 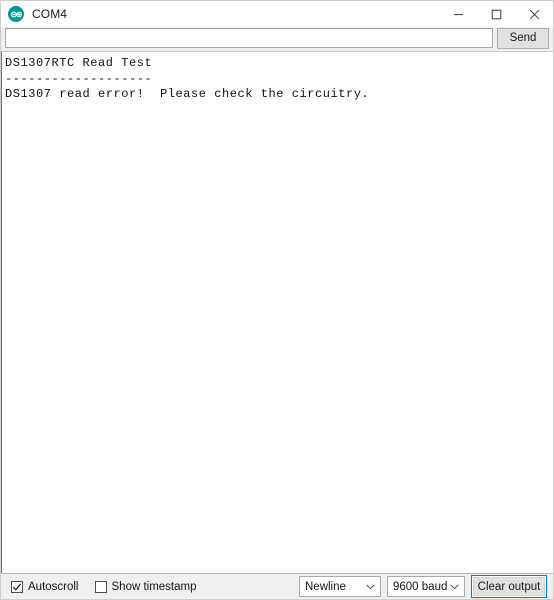 I want to click on line-ending-value: Newline, so click(x=325, y=586).